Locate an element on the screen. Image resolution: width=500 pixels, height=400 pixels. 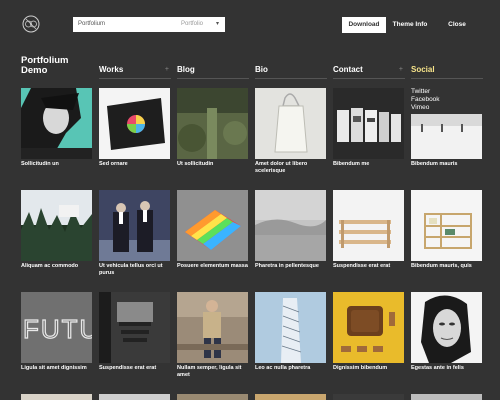
logo-icon is located at coordinates (31, 24).